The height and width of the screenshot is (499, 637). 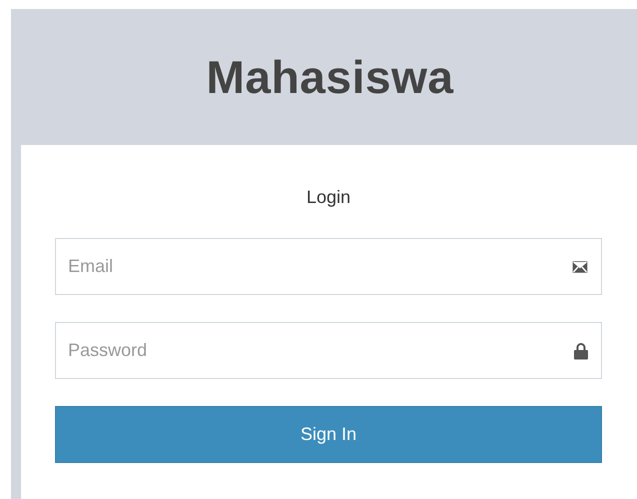 I want to click on sign-in-button: Sign In, so click(x=328, y=434).